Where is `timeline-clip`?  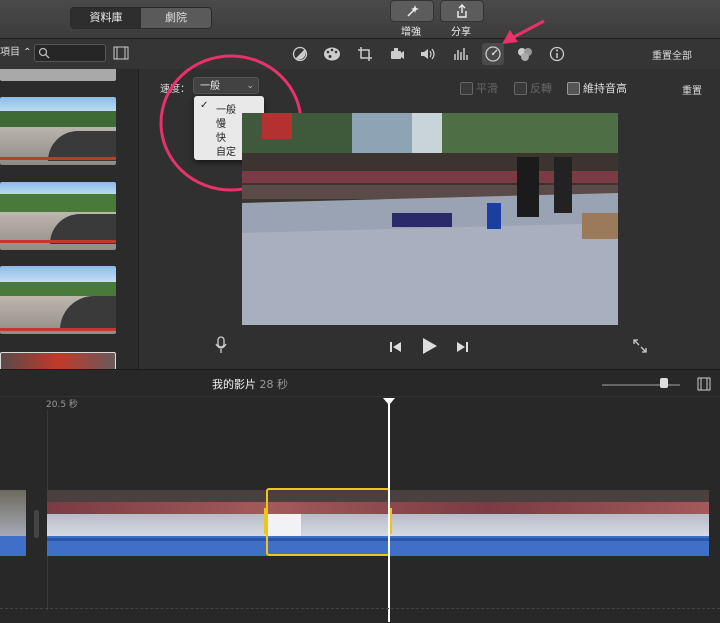
timeline-clip is located at coordinates (13, 523).